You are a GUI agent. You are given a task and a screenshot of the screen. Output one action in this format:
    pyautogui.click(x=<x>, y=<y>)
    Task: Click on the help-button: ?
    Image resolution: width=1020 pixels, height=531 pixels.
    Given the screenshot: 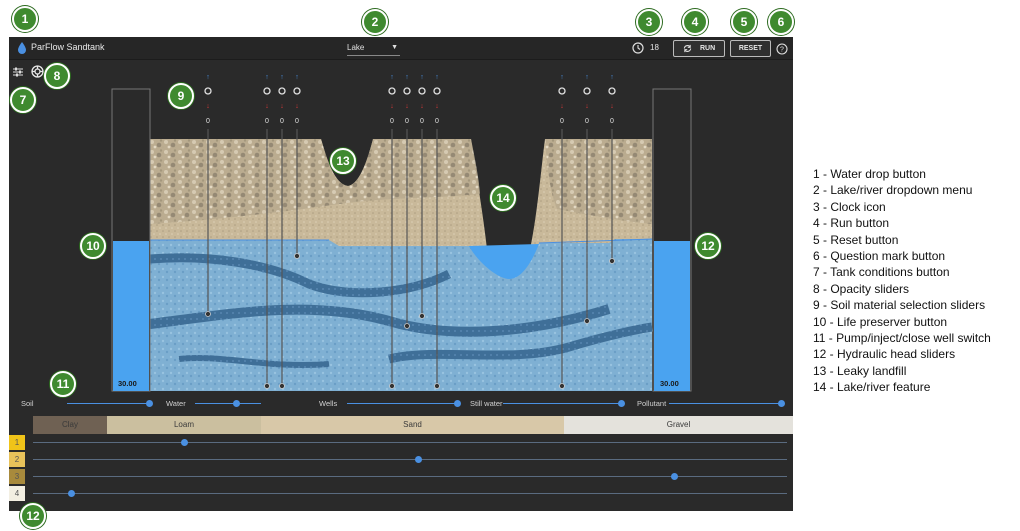 What is the action you would take?
    pyautogui.click(x=782, y=48)
    